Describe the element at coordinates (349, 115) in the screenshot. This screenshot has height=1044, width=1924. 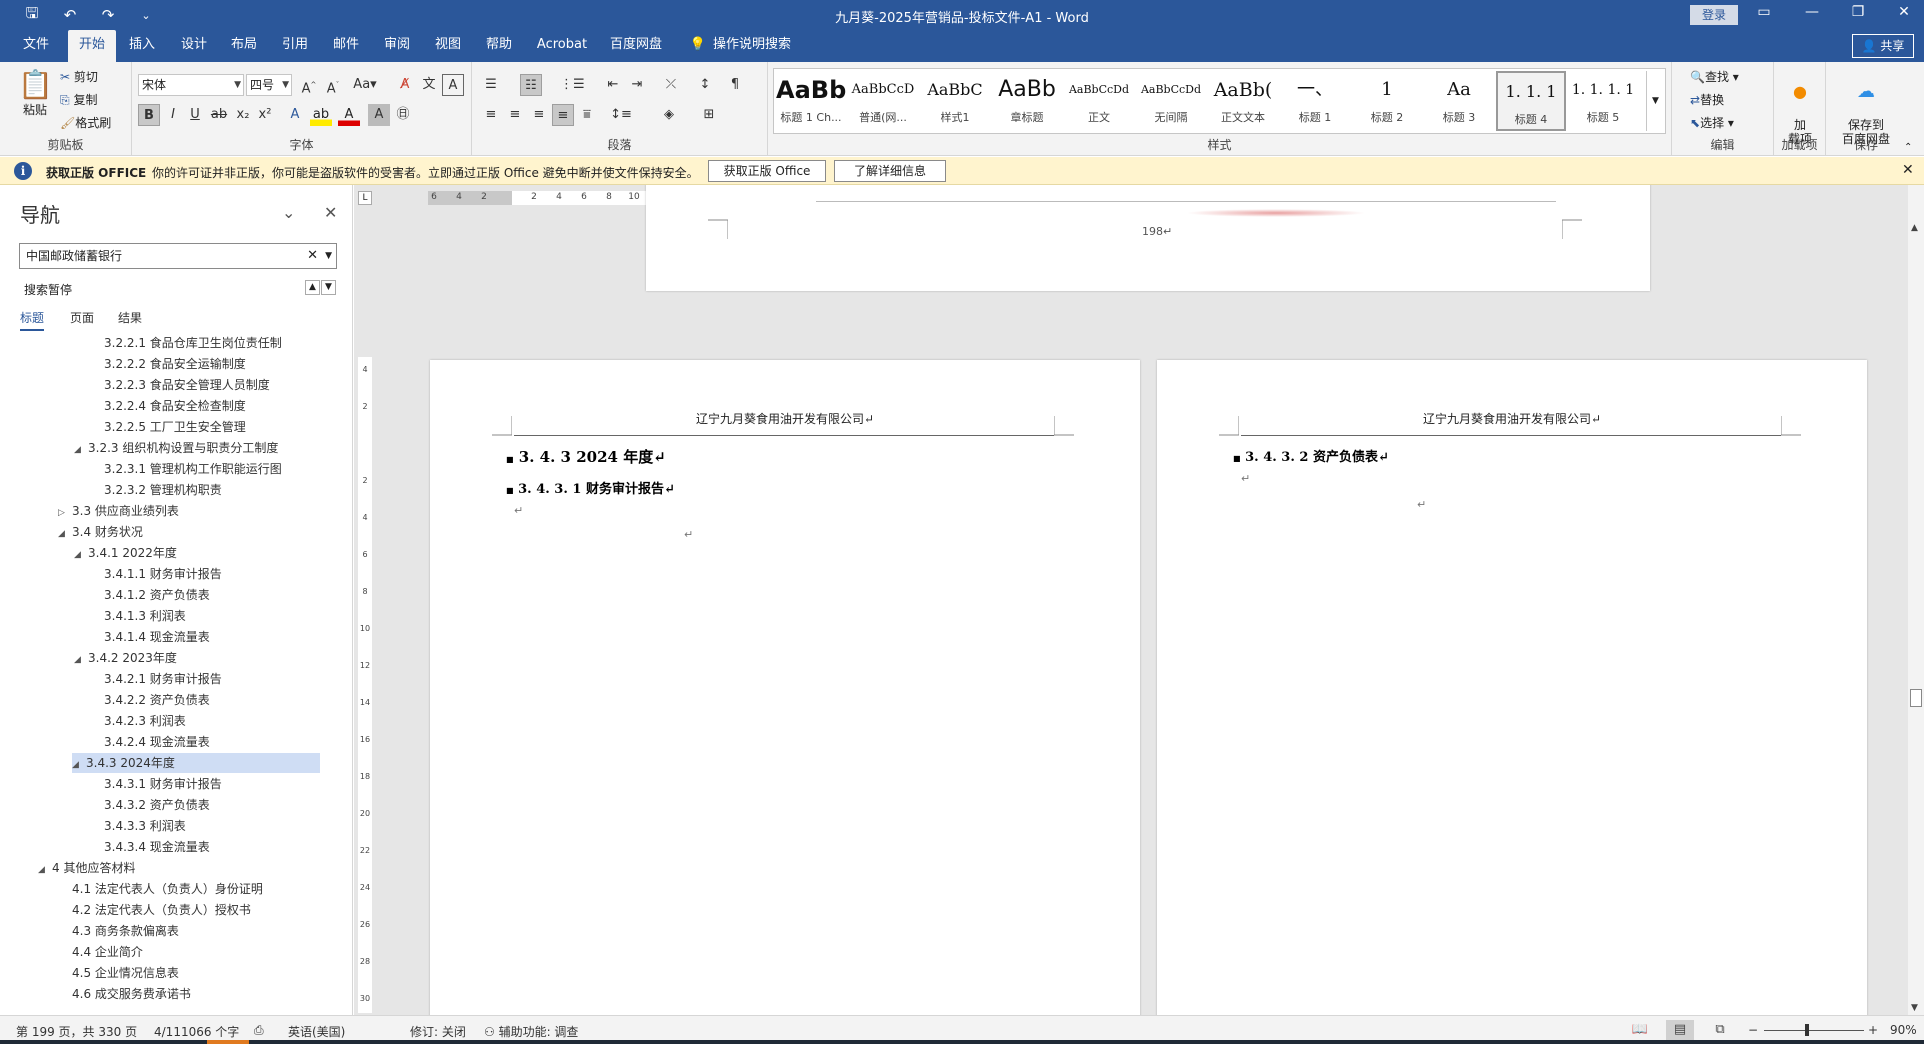
I see `font-color-icon: A` at that location.